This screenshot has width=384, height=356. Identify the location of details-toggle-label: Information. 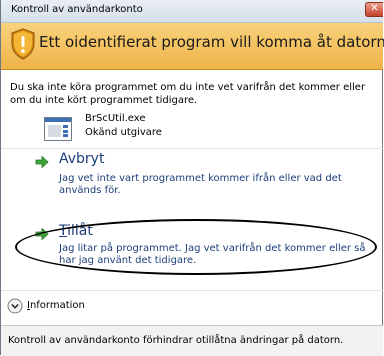
(56, 305).